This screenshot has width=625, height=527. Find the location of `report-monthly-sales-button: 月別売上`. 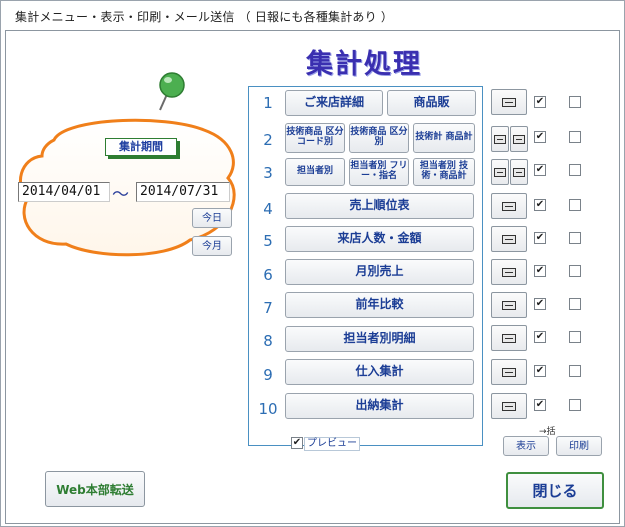

report-monthly-sales-button: 月別売上 is located at coordinates (379, 272).